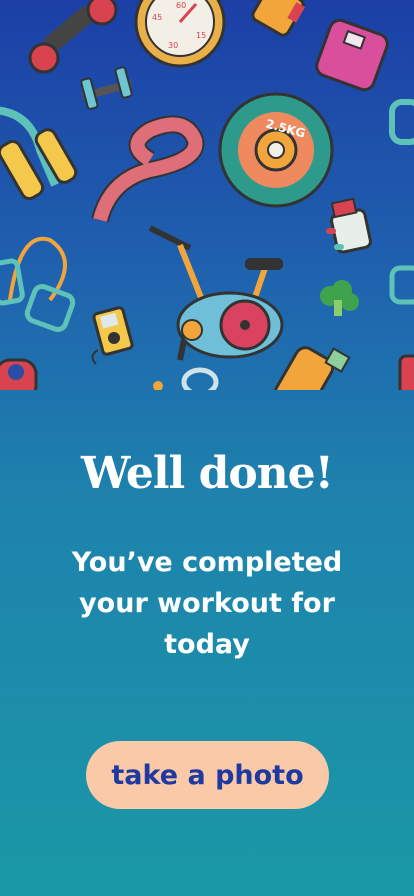 The width and height of the screenshot is (414, 896). Describe the element at coordinates (19, 374) in the screenshot. I see `kettlebell-icon` at that location.